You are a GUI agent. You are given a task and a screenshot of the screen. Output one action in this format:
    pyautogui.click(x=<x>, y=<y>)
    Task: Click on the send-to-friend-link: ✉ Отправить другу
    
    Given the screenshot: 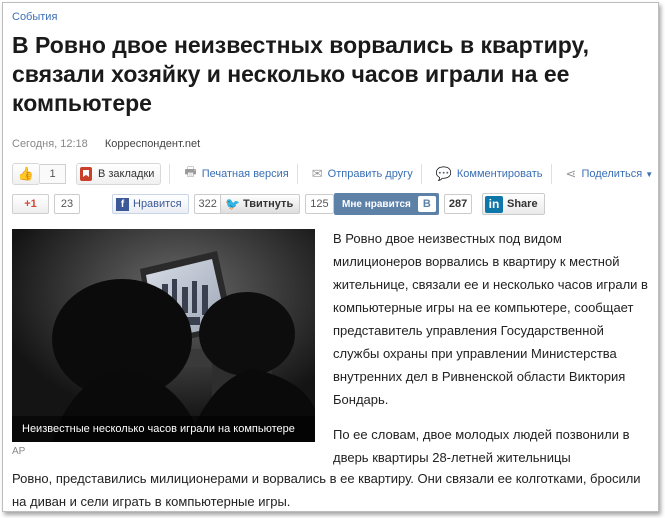 What is the action you would take?
    pyautogui.click(x=362, y=174)
    